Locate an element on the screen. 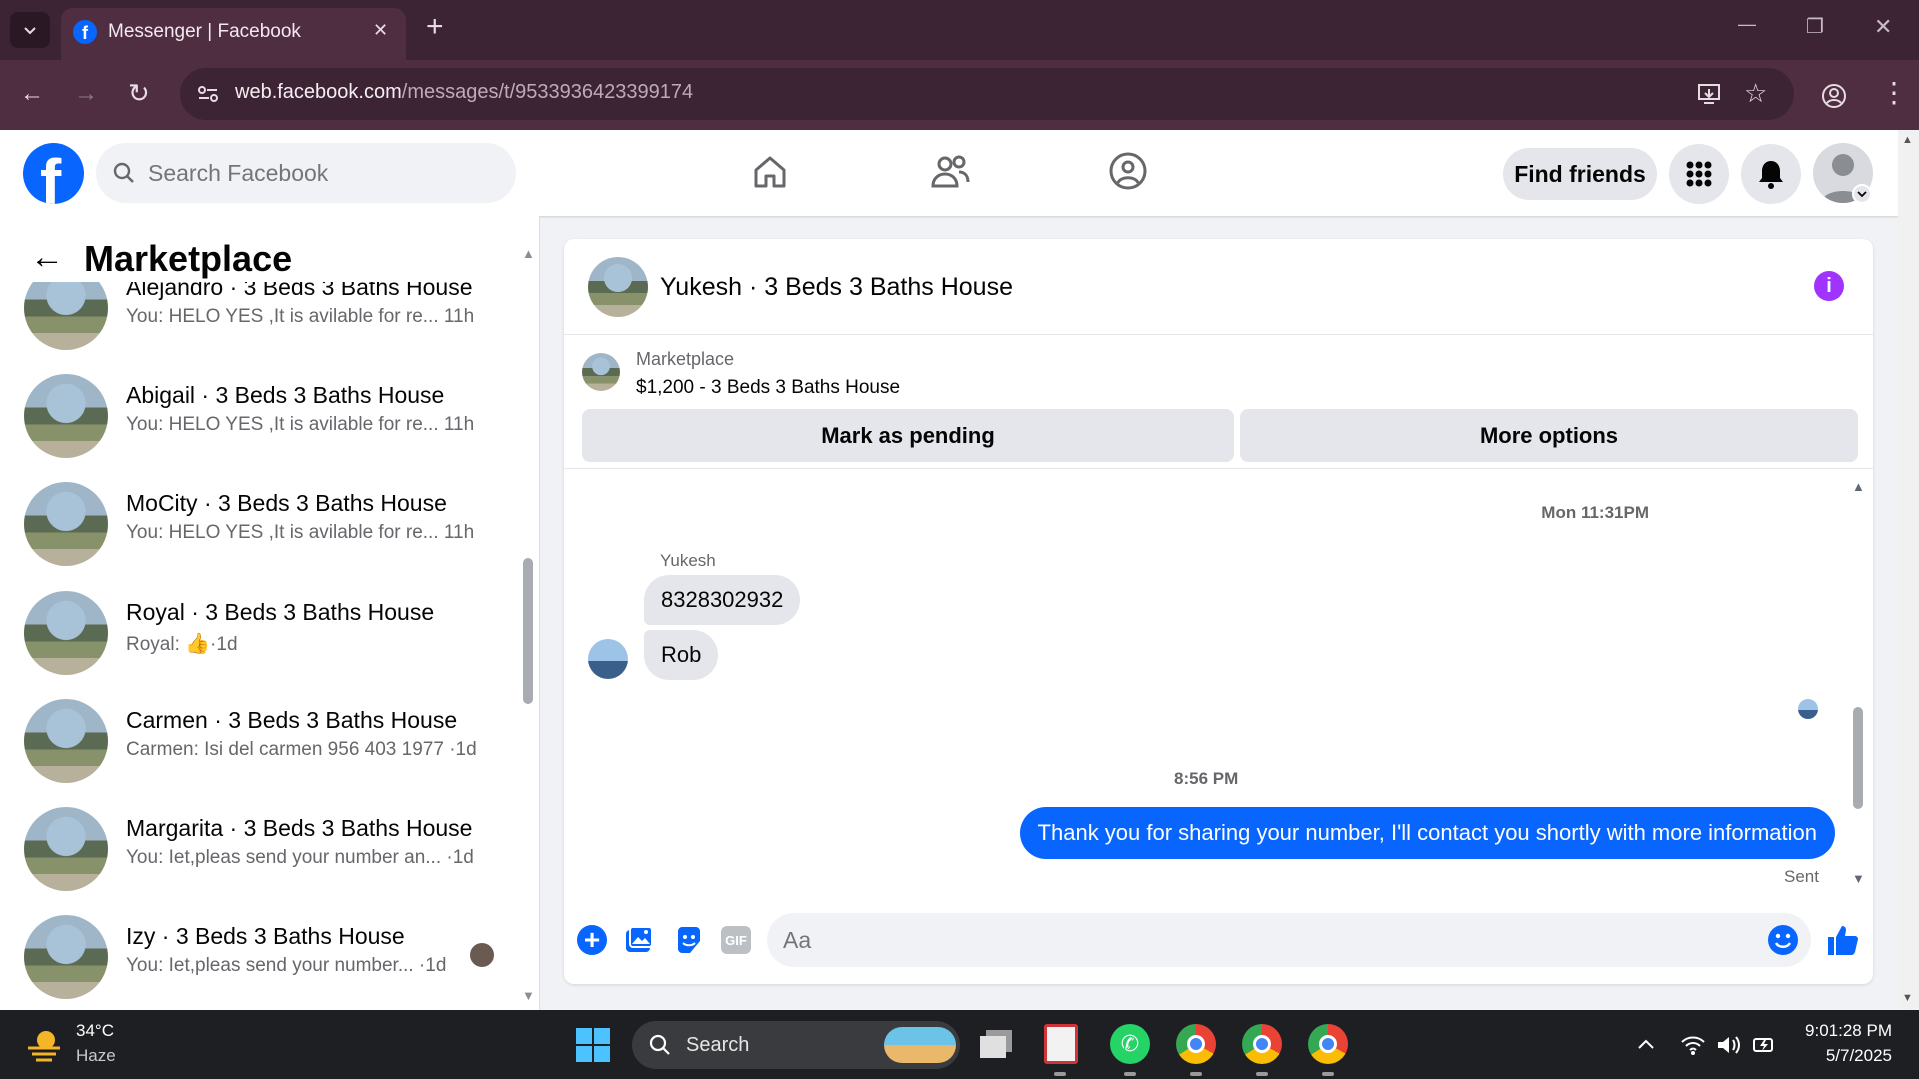  restore-button: ❐ is located at coordinates (1815, 26).